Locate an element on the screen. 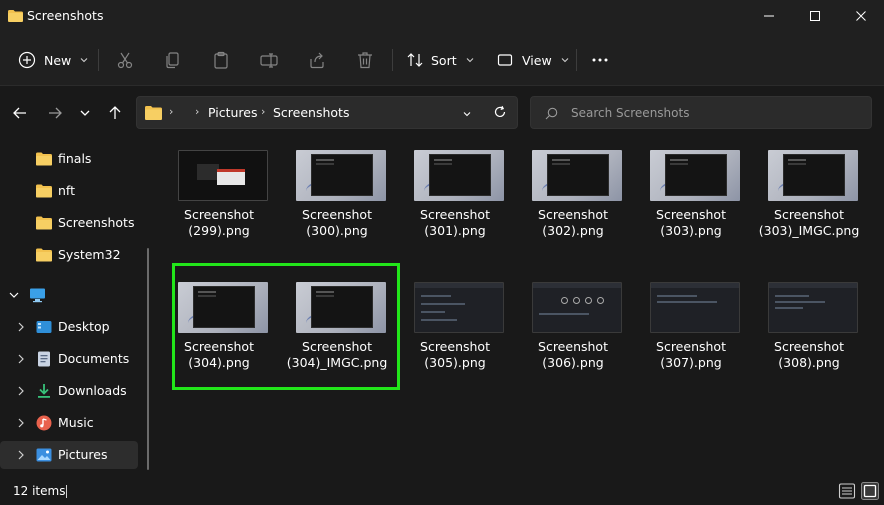 This screenshot has width=884, height=505. file-tile: Screenshot (303)_IMGC.png is located at coordinates (809, 200).